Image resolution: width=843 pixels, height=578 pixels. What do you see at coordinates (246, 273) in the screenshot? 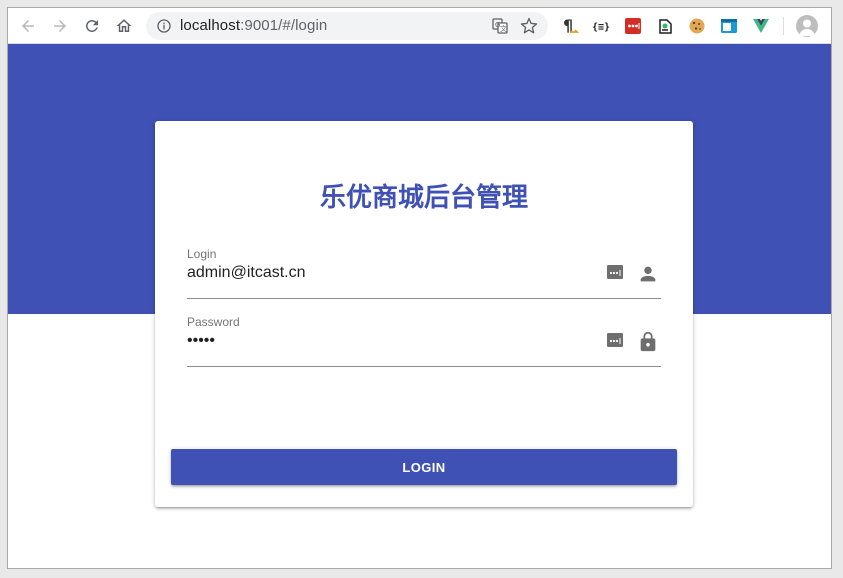
I see `login-input: admin@itcast.cn` at bounding box center [246, 273].